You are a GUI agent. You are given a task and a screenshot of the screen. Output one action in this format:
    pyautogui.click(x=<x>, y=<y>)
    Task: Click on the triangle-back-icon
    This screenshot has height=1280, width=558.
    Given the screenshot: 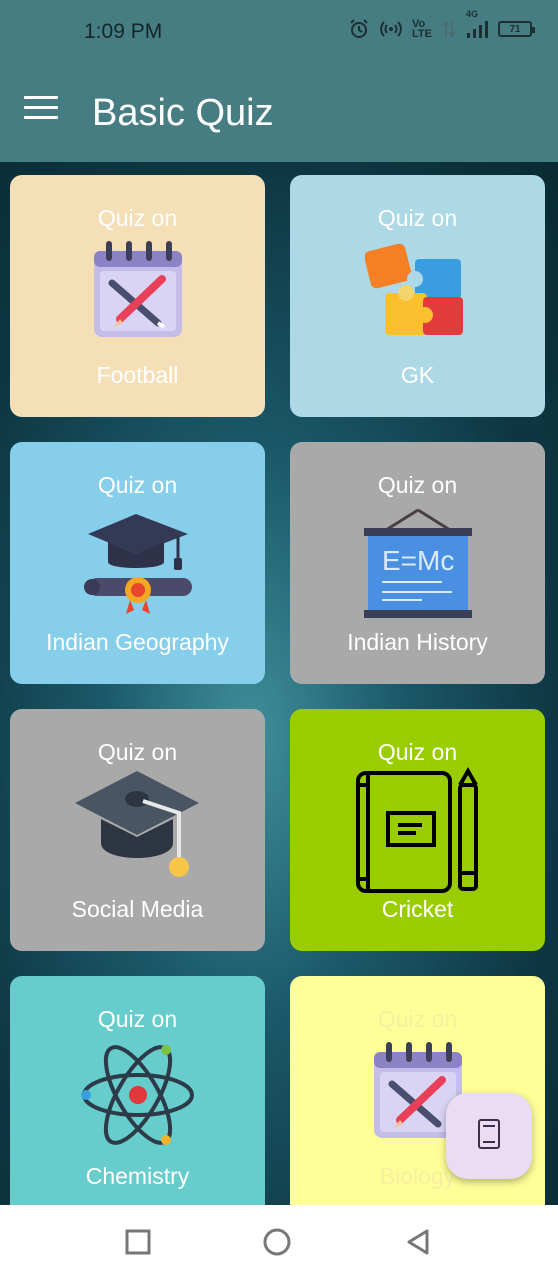 What is the action you would take?
    pyautogui.click(x=418, y=1245)
    